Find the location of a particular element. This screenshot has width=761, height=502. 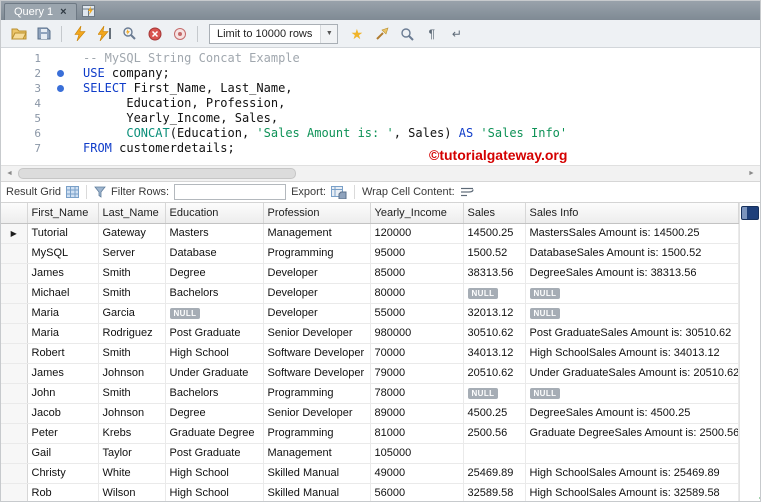

grid-cell: 78000 is located at coordinates (417, 393).